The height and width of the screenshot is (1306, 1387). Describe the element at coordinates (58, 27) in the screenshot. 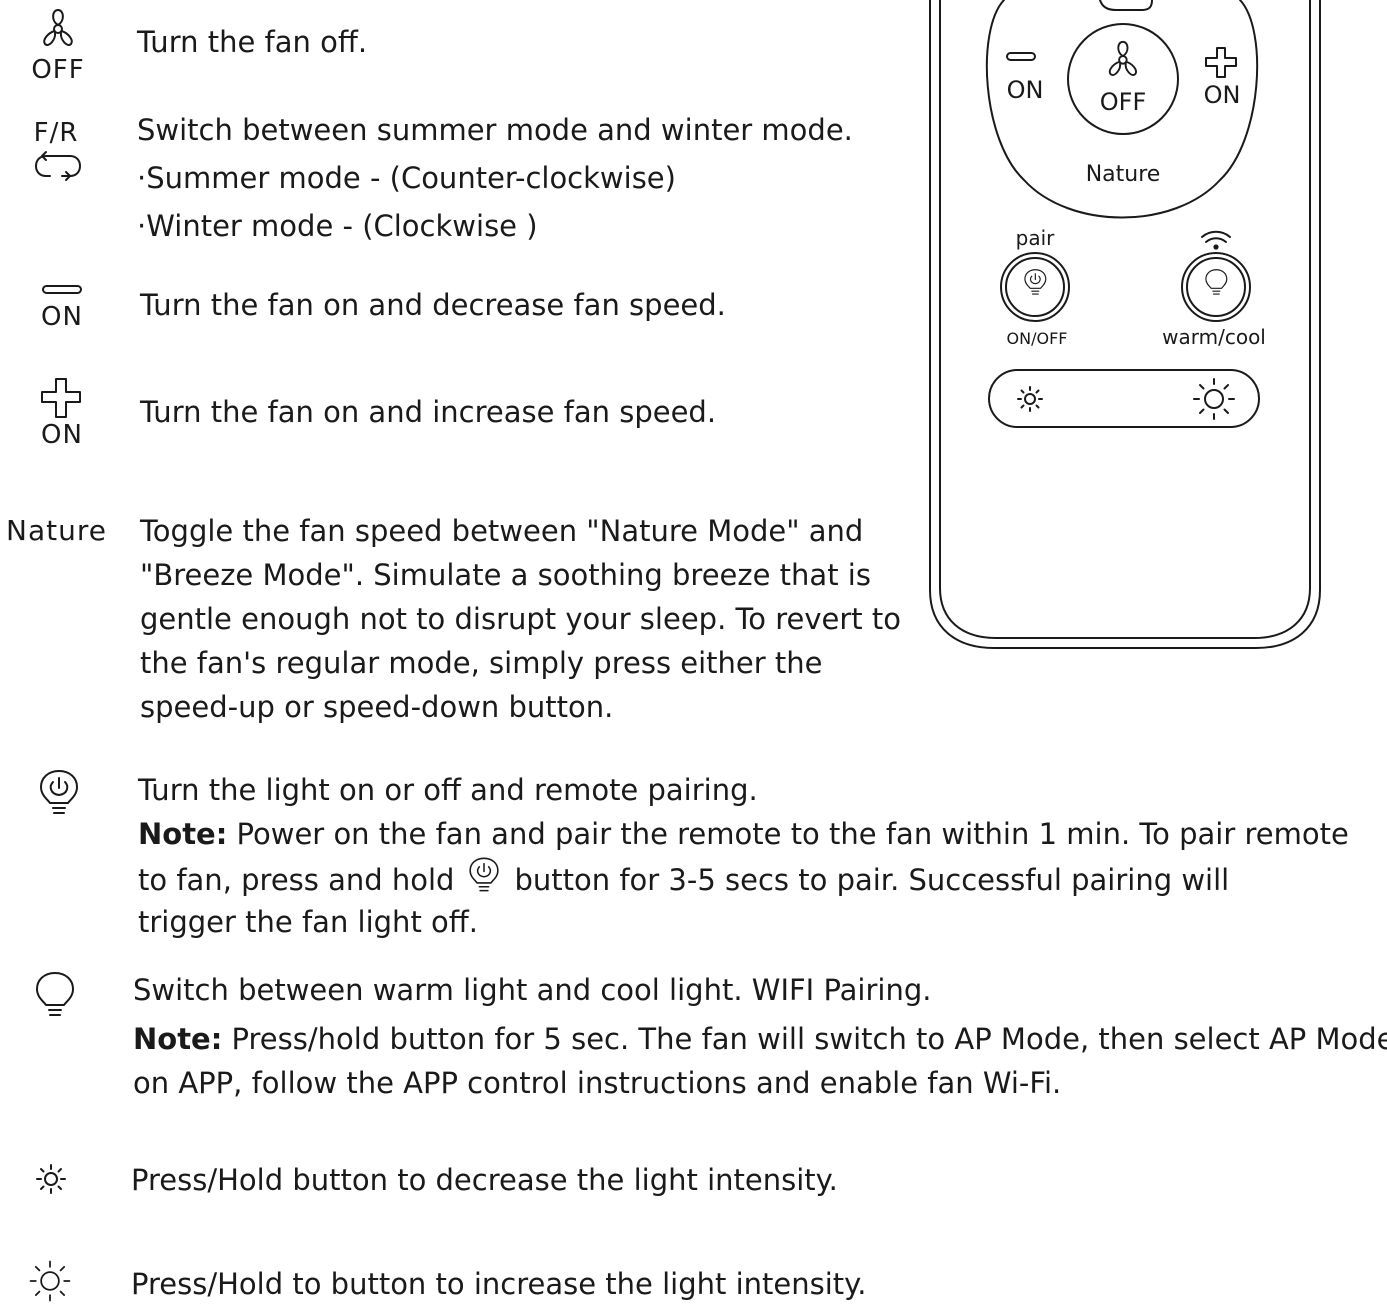

I see `fan-icon` at that location.